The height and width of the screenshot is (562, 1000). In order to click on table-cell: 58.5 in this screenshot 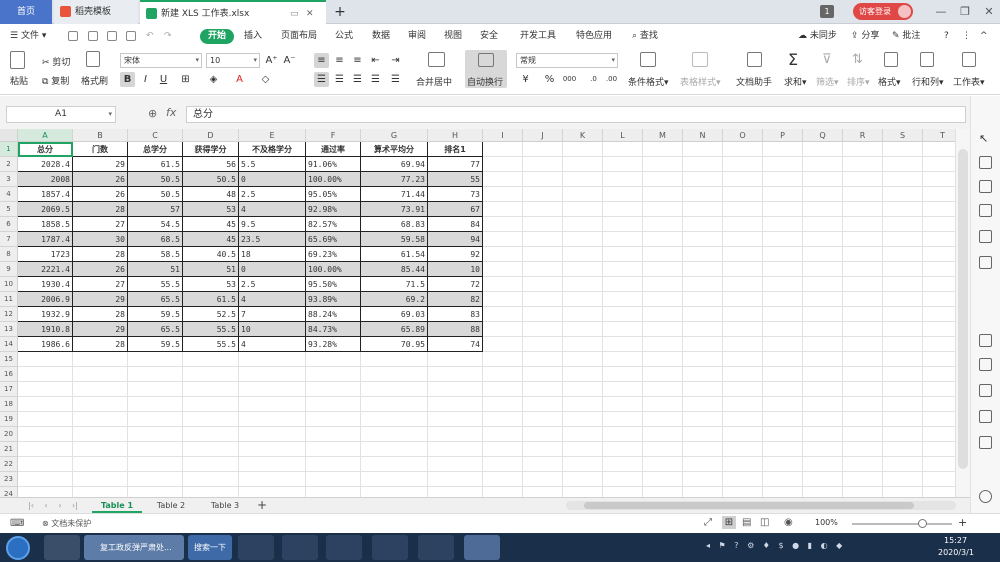, I will do `click(155, 254)`.